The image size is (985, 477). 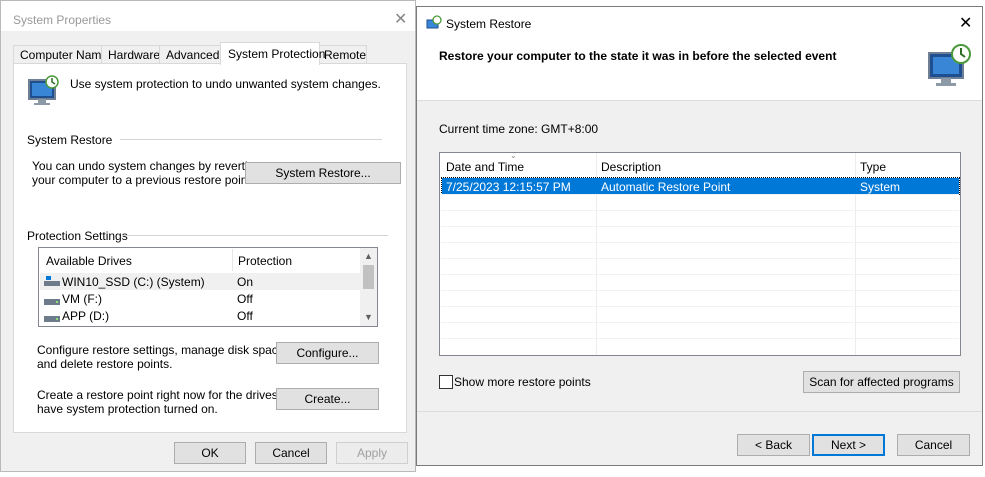 What do you see at coordinates (265, 261) in the screenshot?
I see `column-header-protection: Protection` at bounding box center [265, 261].